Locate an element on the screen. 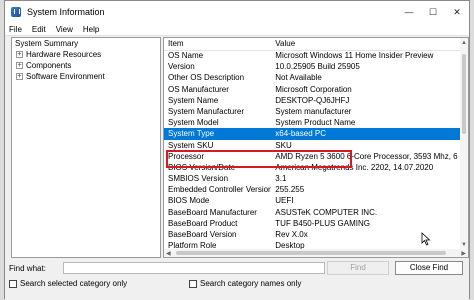 The height and width of the screenshot is (300, 474). tree-item-label: Hardware Resources is located at coordinates (64, 54).